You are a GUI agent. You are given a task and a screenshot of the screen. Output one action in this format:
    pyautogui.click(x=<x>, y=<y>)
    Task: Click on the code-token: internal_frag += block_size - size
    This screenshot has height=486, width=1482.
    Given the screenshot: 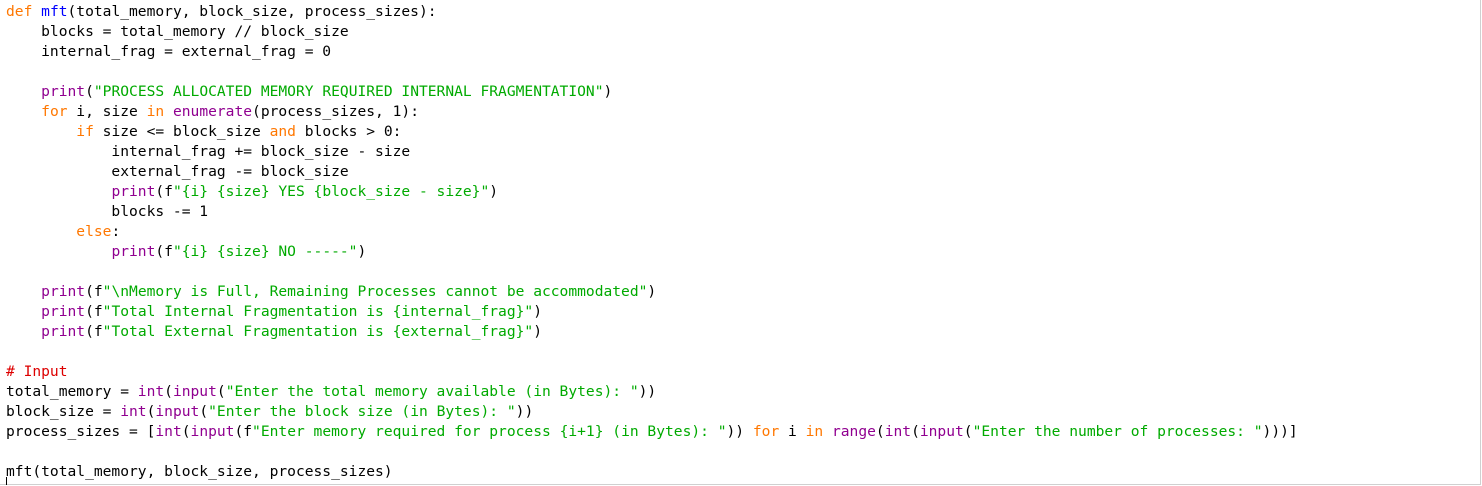 What is the action you would take?
    pyautogui.click(x=208, y=151)
    